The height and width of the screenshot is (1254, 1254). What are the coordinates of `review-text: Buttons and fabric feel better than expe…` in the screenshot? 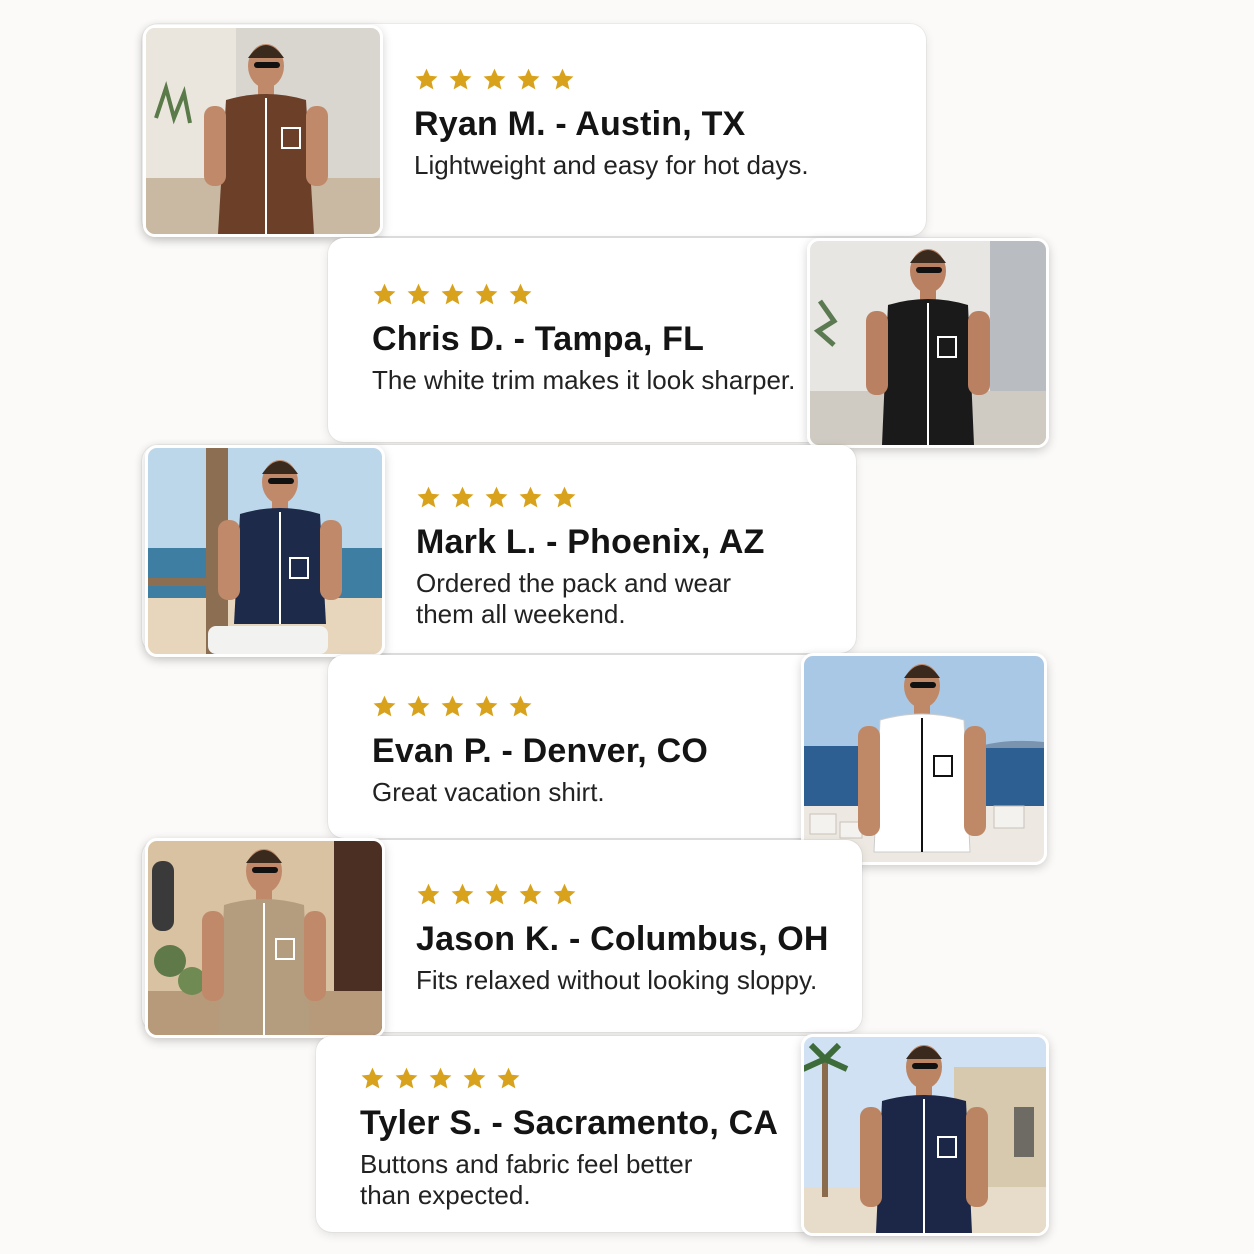 It's located at (526, 1179).